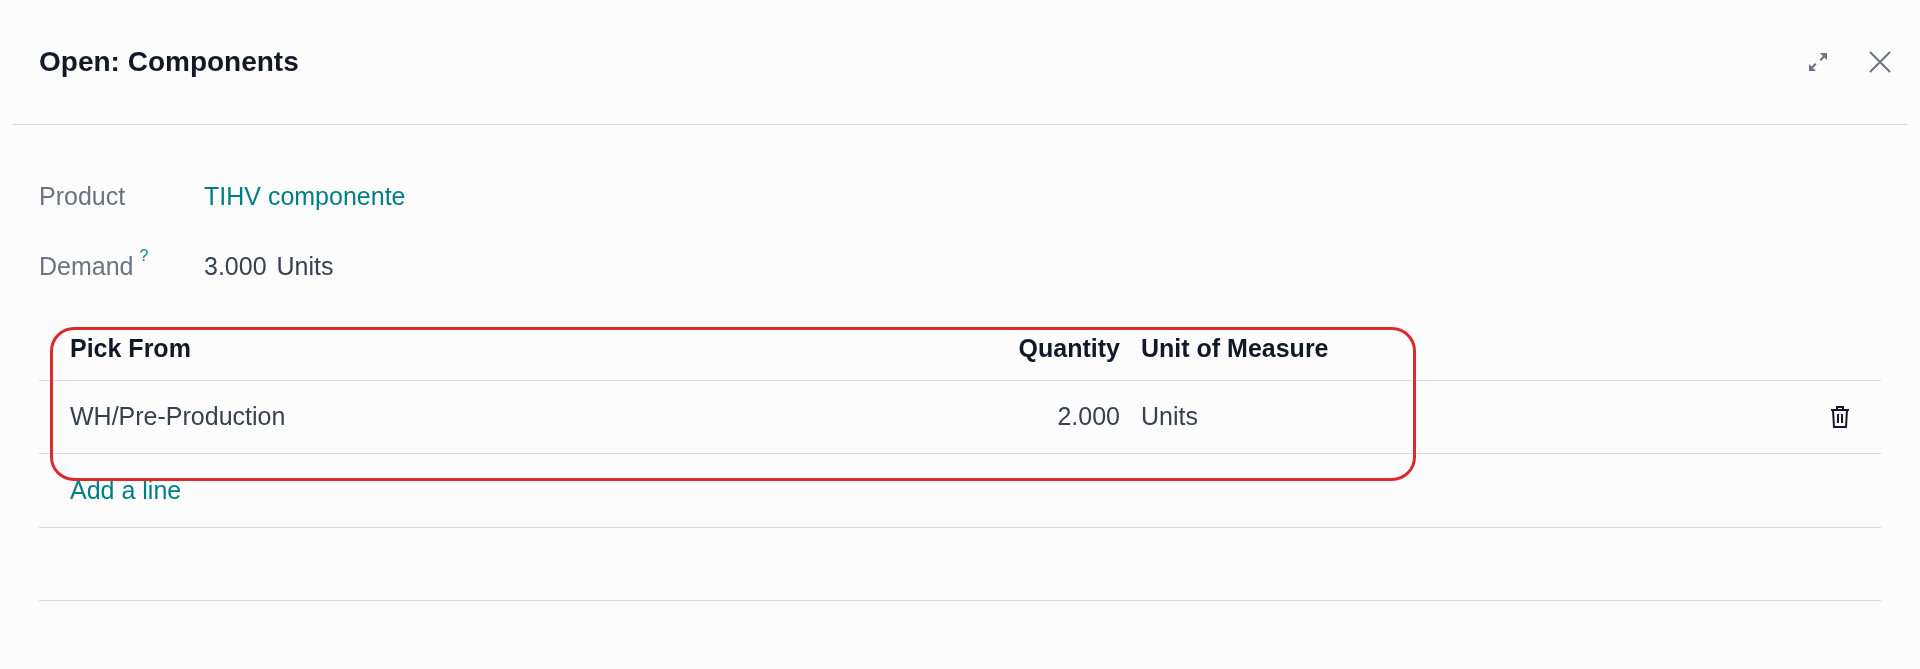 The height and width of the screenshot is (669, 1920). Describe the element at coordinates (169, 62) in the screenshot. I see `dialog-title: Open: Components` at that location.